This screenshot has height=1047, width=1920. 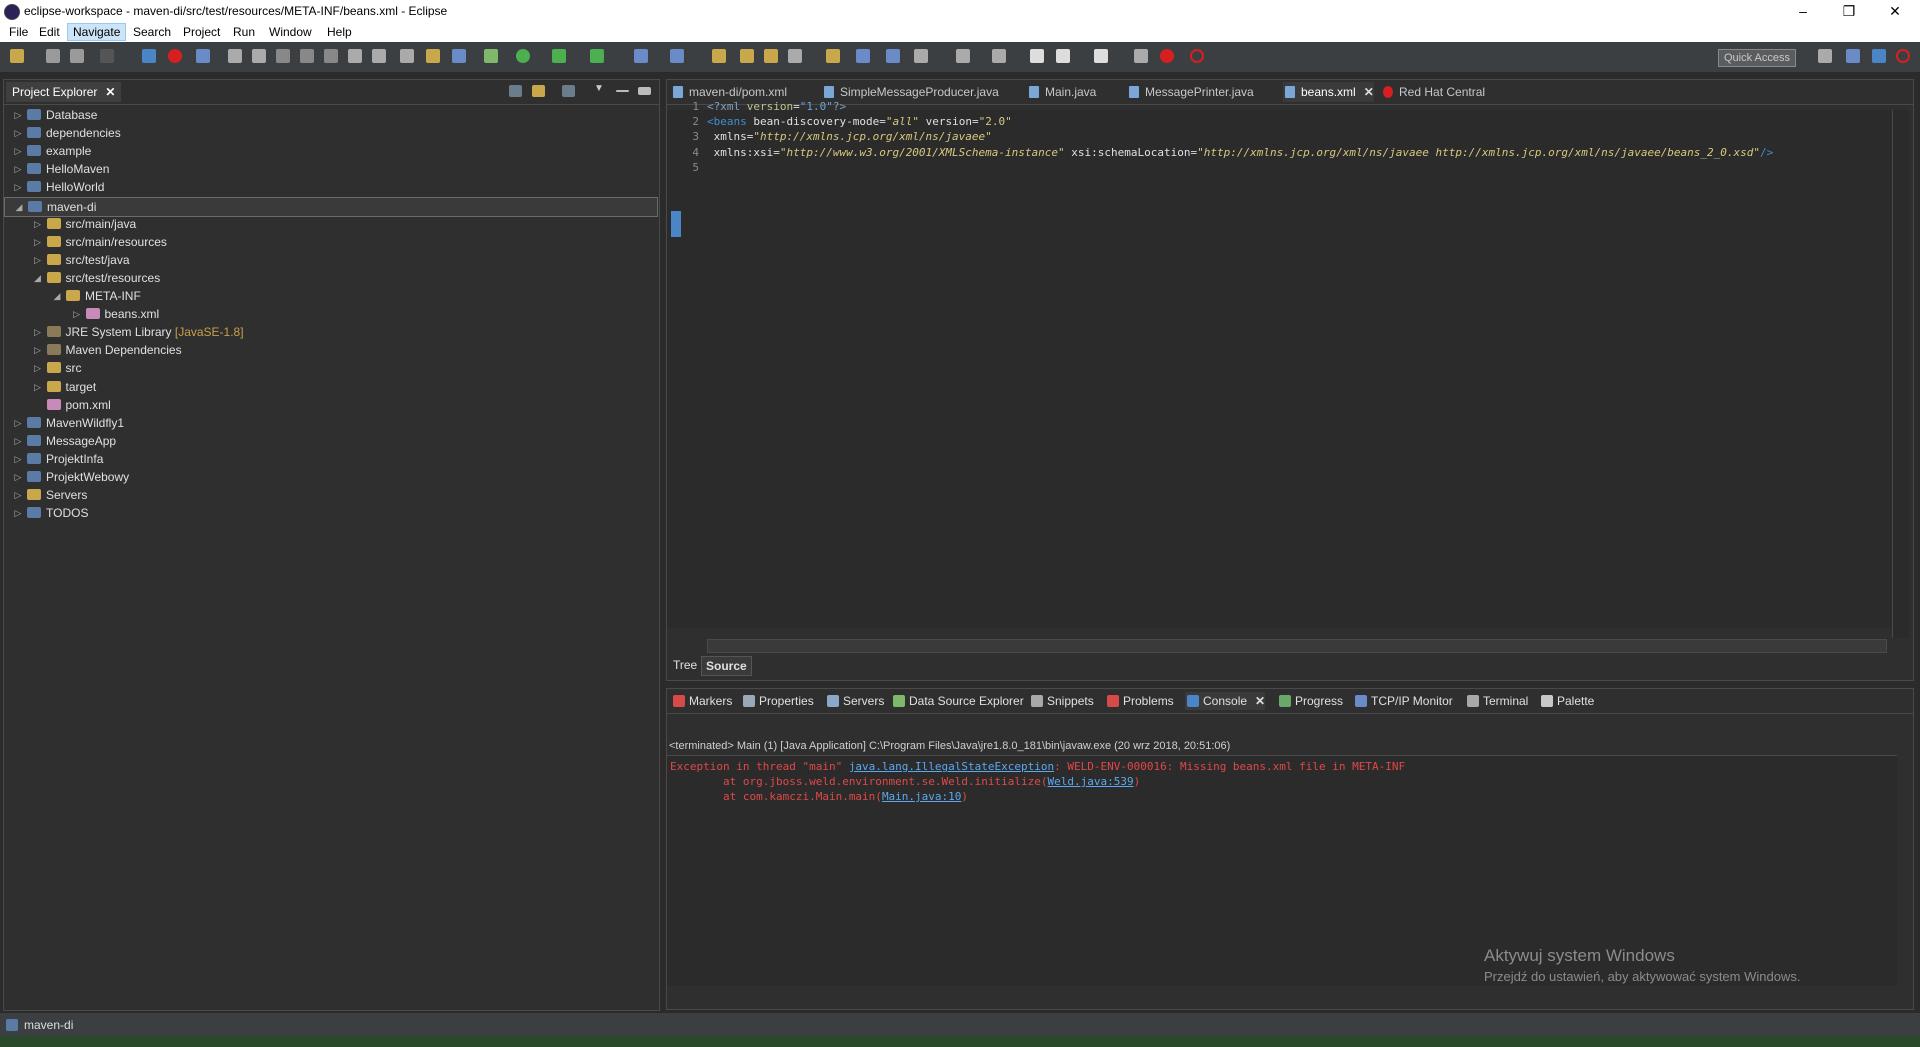 What do you see at coordinates (203, 56) in the screenshot?
I see `skip-breakpoints-icon` at bounding box center [203, 56].